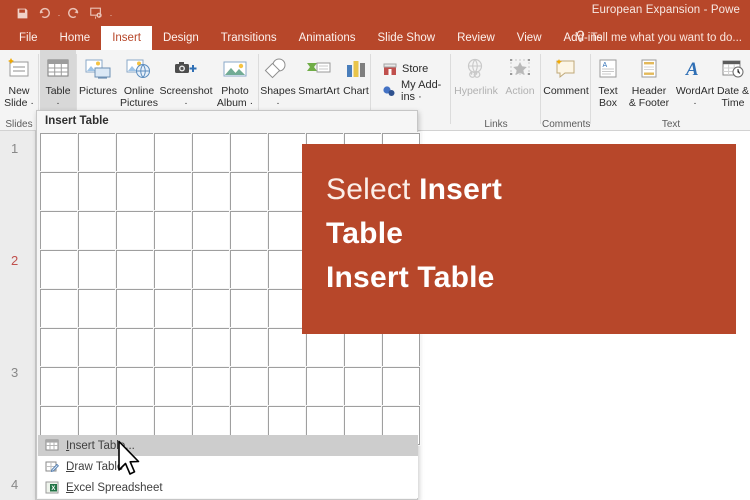 This screenshot has width=750, height=500. I want to click on save-icon, so click(22, 13).